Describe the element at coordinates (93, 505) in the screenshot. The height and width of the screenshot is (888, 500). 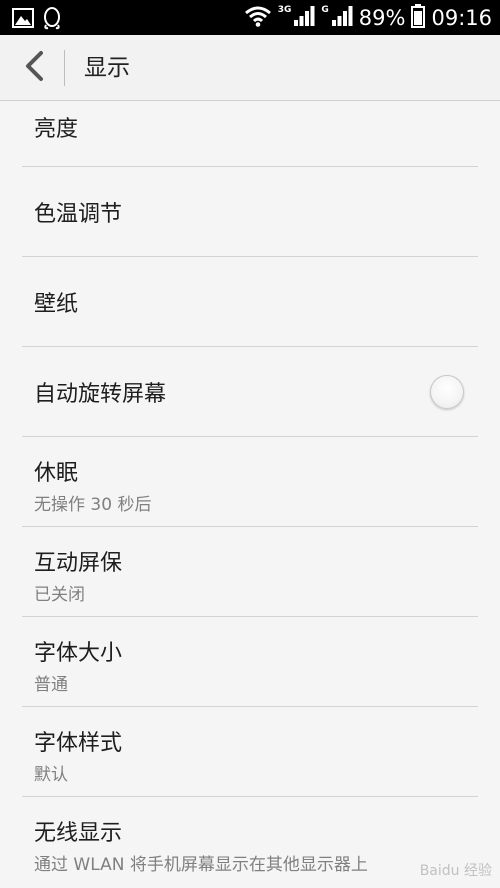
I see `setting-subtitle: 无操作 30 秒后` at that location.